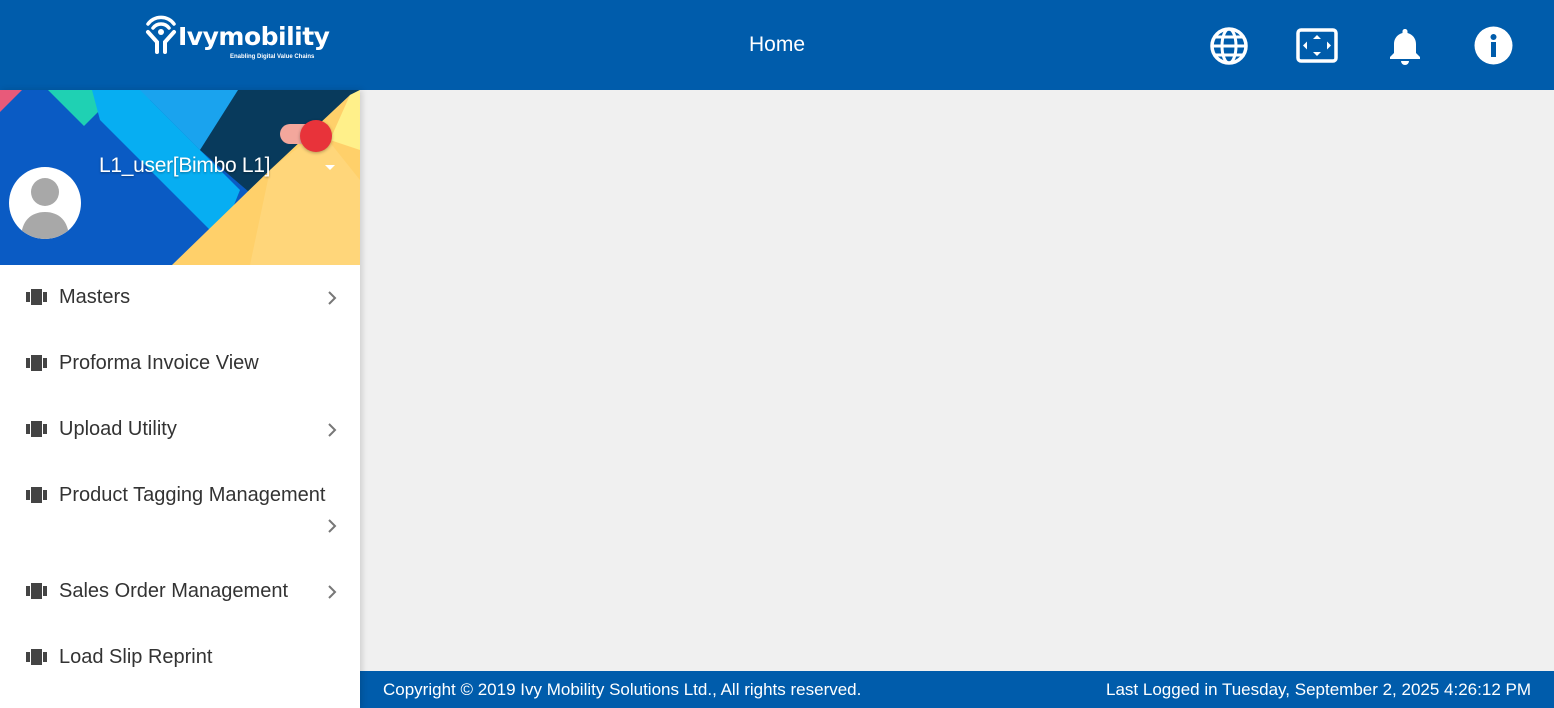  What do you see at coordinates (184, 166) in the screenshot?
I see `username: L1_user[Bimbo L1]` at bounding box center [184, 166].